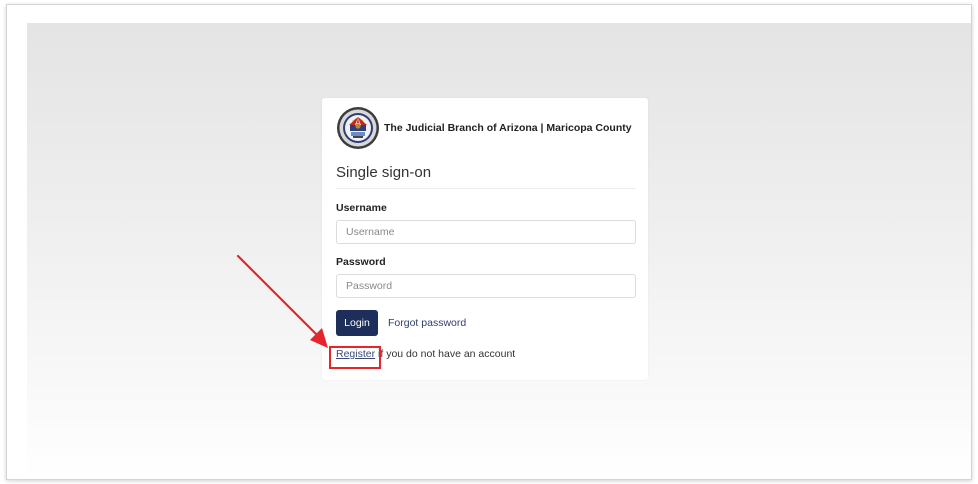 The height and width of the screenshot is (484, 978). What do you see at coordinates (384, 172) in the screenshot?
I see `page-title: Single sign-on` at bounding box center [384, 172].